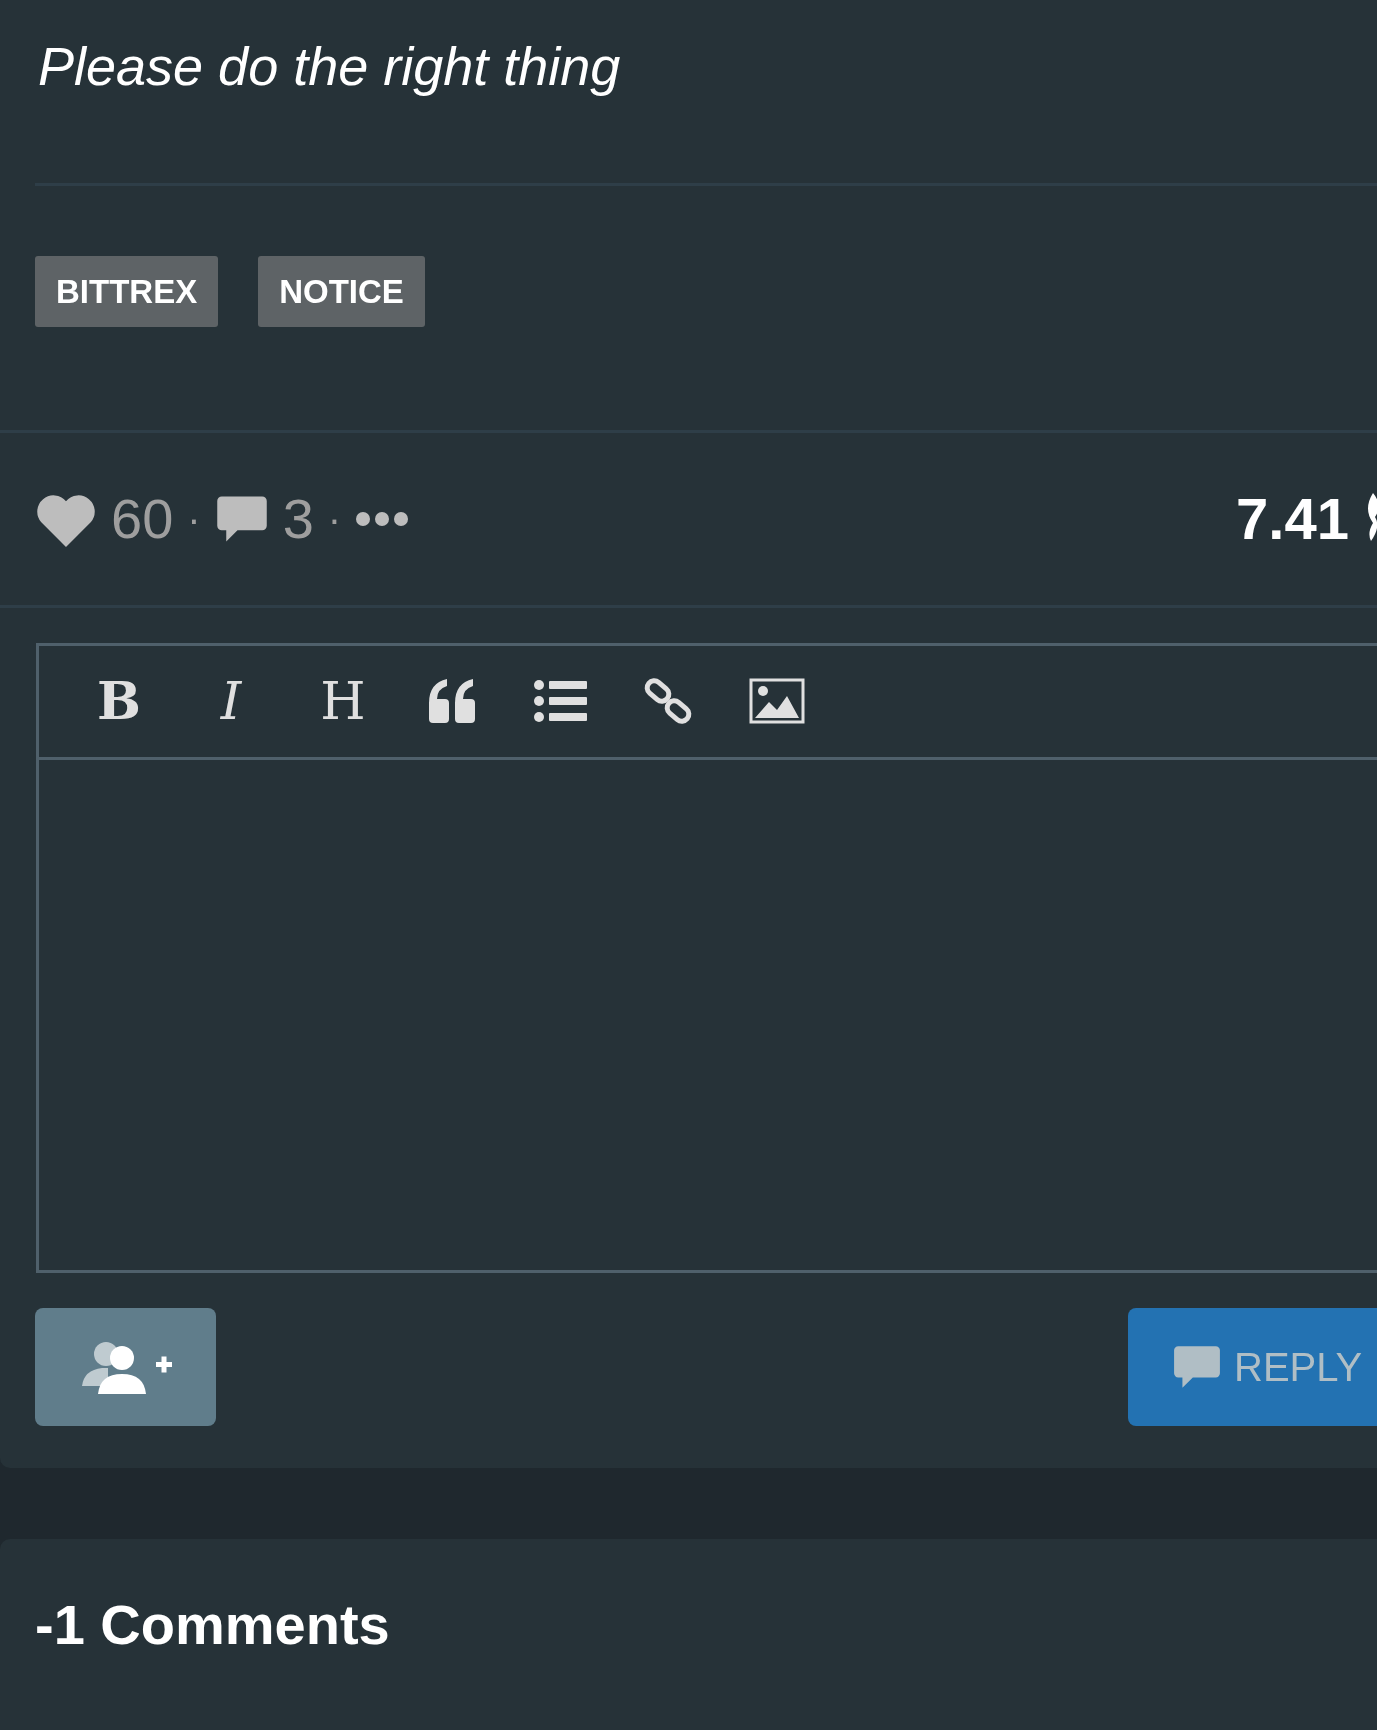 The image size is (1377, 1730). Describe the element at coordinates (127, 291) in the screenshot. I see `tag: BITTREX` at that location.